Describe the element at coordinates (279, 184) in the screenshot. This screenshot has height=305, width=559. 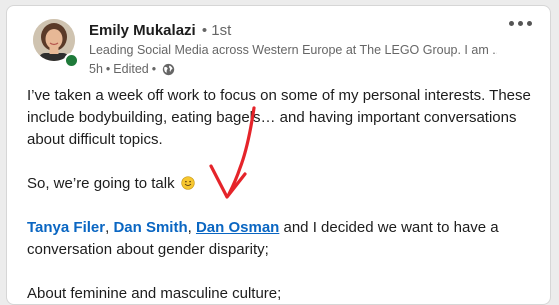
I see `post-paragraph: So, we’re going to talk` at that location.